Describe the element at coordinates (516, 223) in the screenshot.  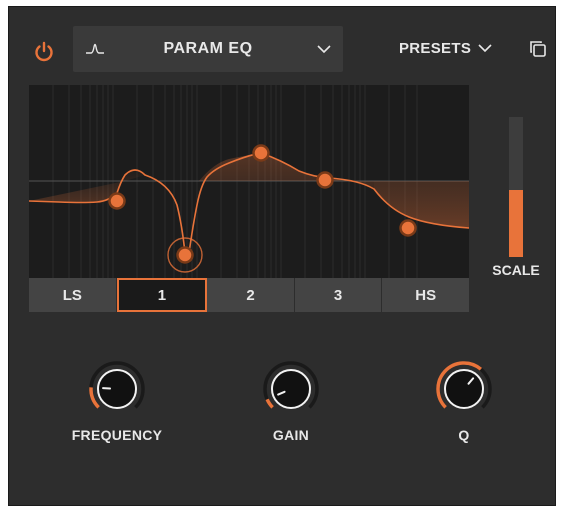
I see `scale-level-fill` at that location.